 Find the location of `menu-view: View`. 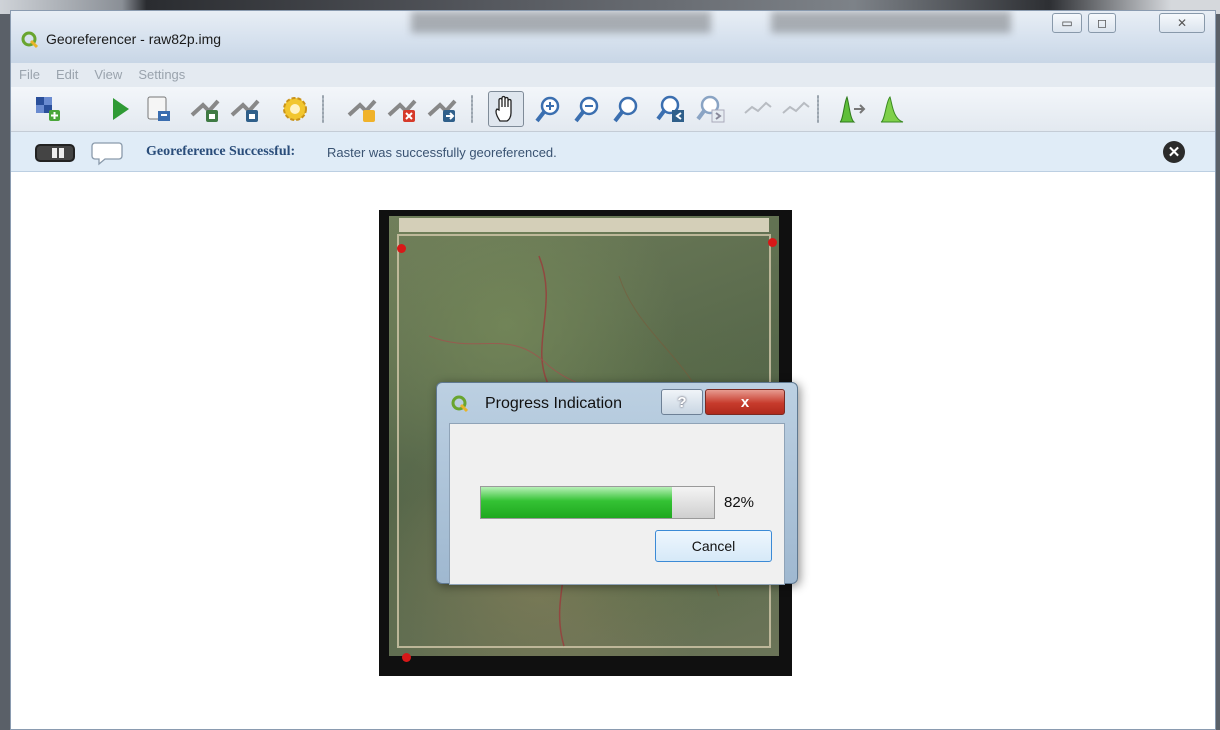

menu-view: View is located at coordinates (108, 75).